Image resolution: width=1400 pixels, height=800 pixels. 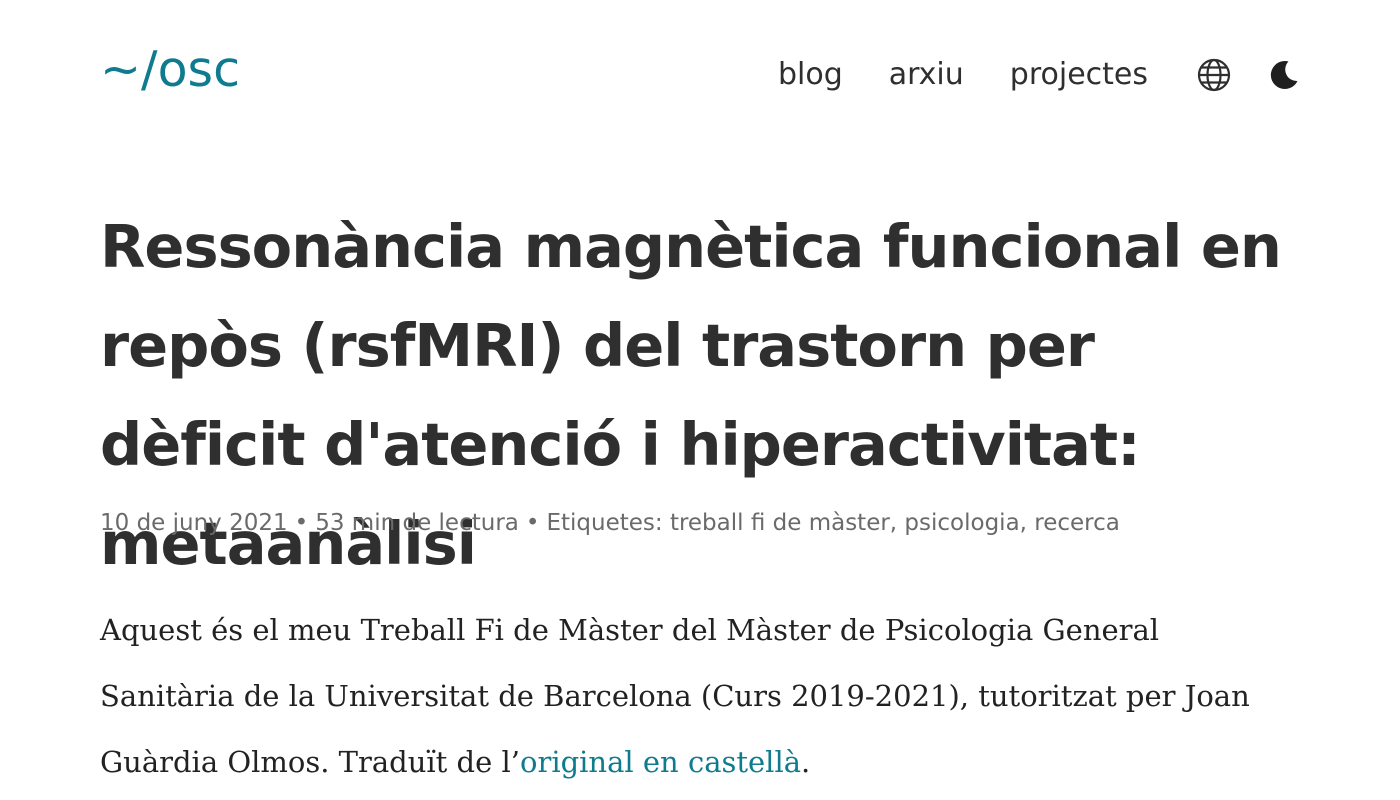 I want to click on tags-label: Etiquetes:, so click(x=604, y=523).